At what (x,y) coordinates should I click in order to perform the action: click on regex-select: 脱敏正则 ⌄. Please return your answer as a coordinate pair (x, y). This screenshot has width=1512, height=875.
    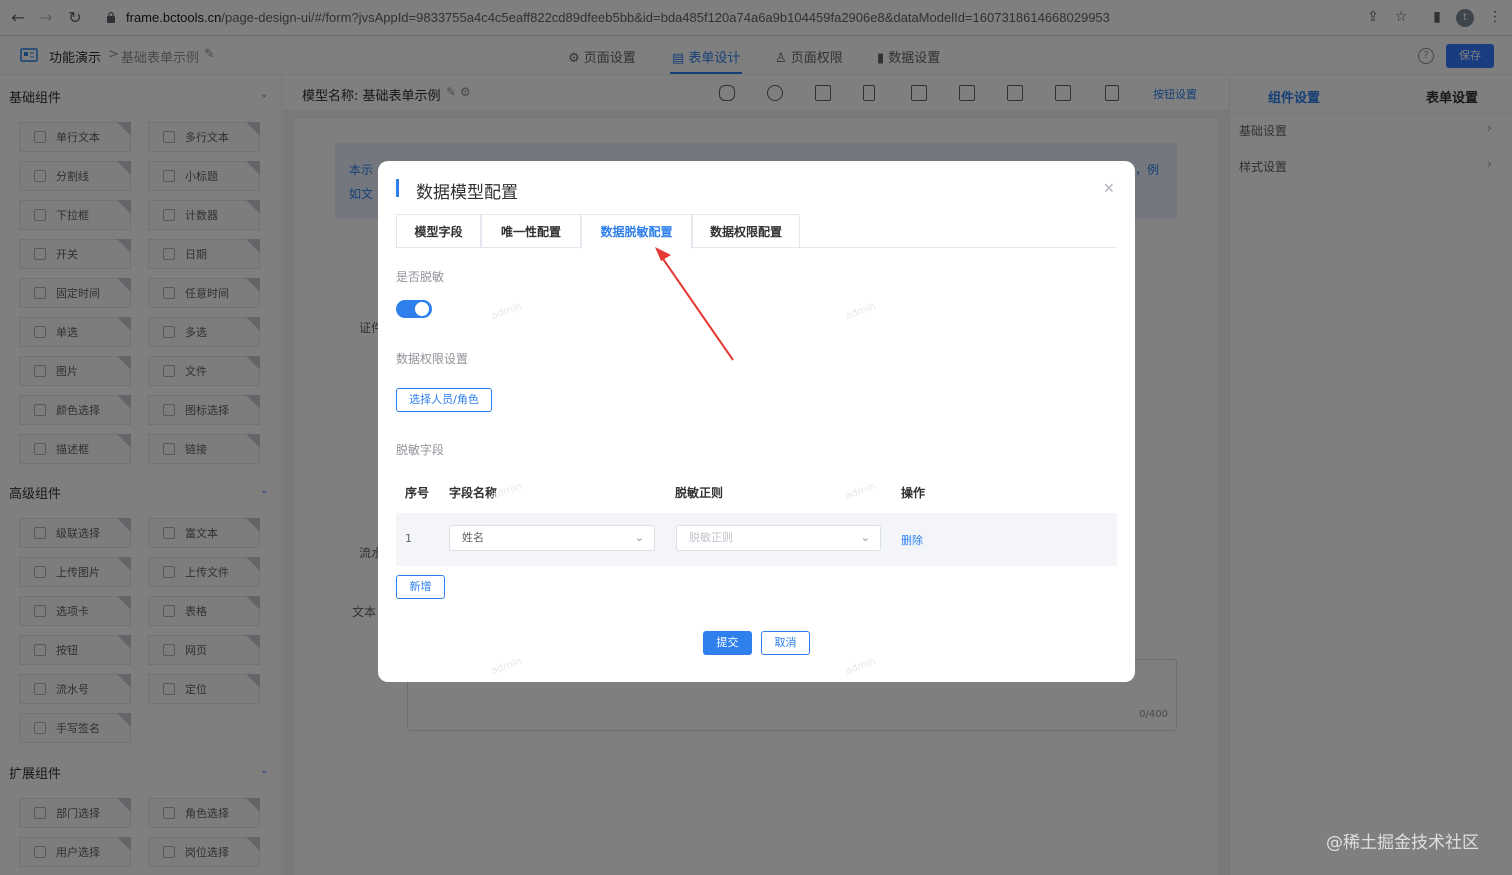
    Looking at the image, I should click on (778, 538).